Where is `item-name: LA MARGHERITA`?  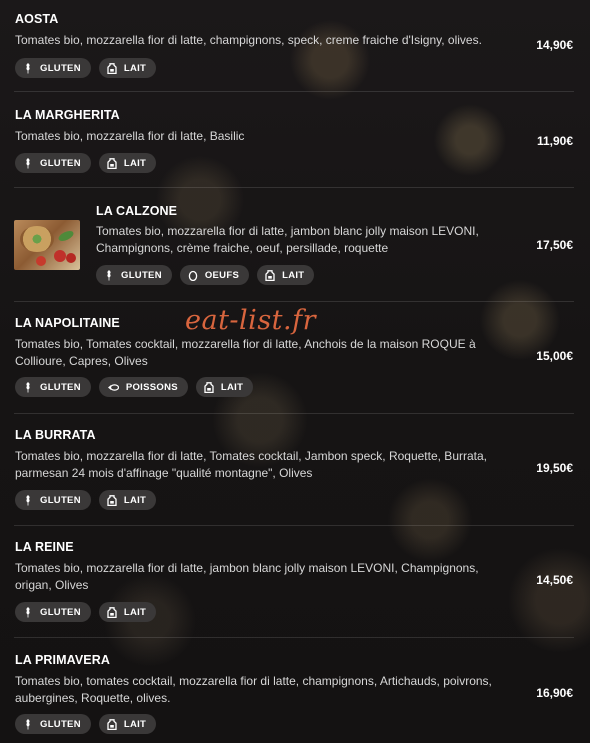
item-name: LA MARGHERITA is located at coordinates (67, 115).